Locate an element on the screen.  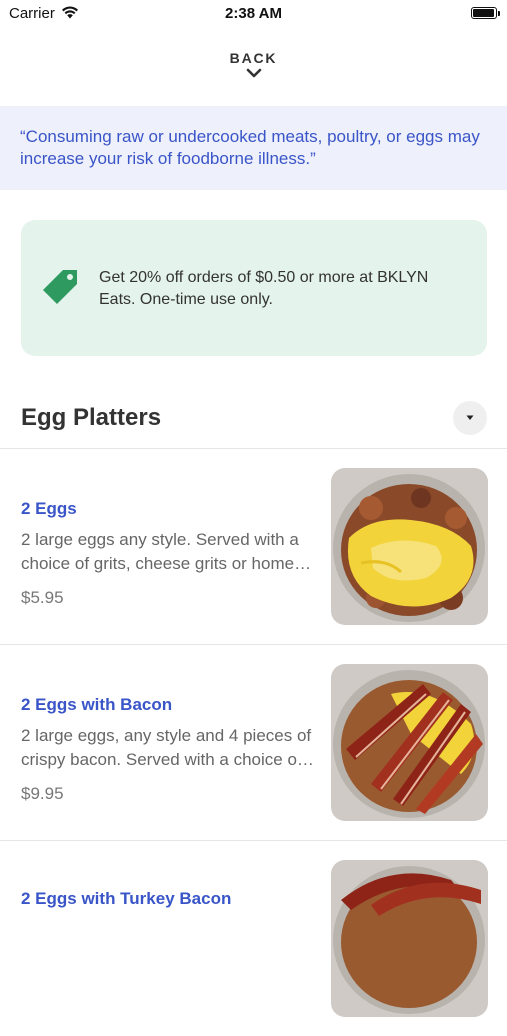
item-price: $9.95 is located at coordinates (42, 793).